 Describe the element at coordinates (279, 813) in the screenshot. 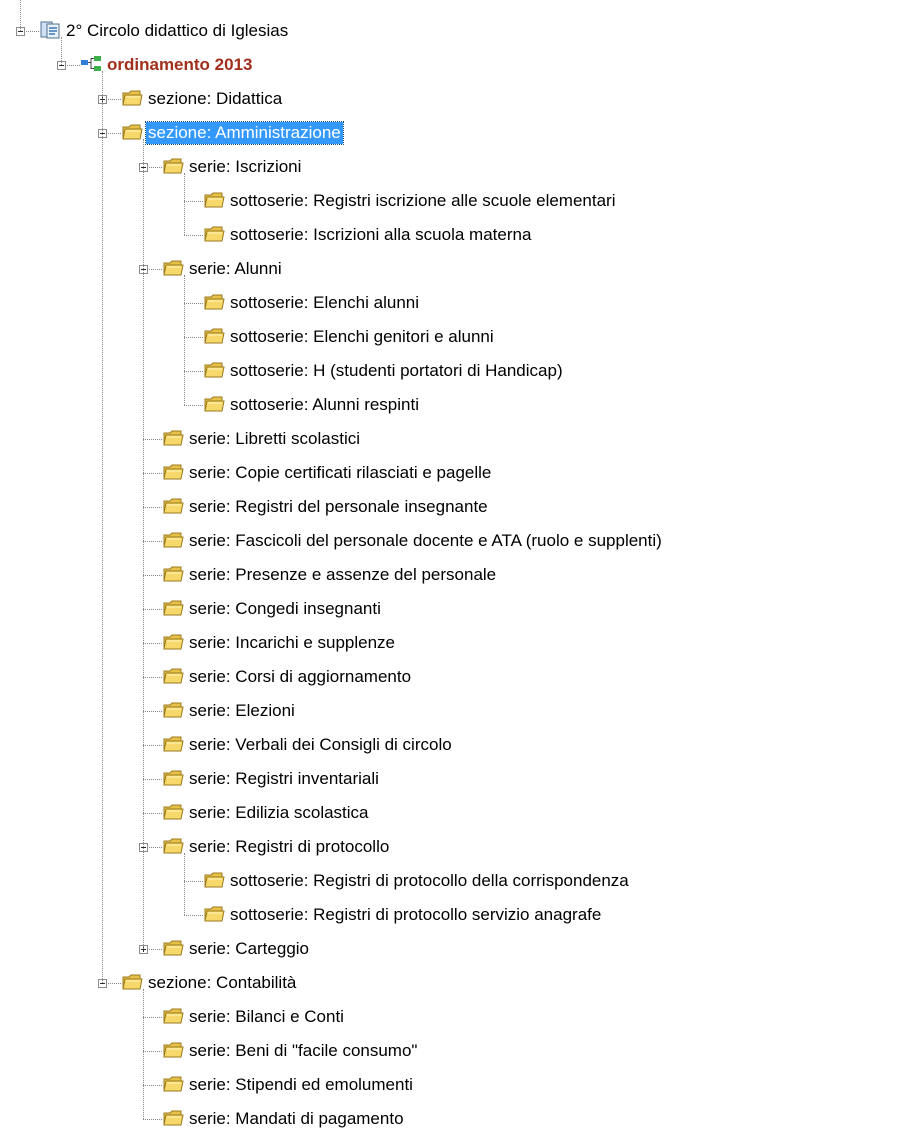

I see `tree-node-serie-edilizia-scolastica: serie: Edilizia scolastica` at that location.